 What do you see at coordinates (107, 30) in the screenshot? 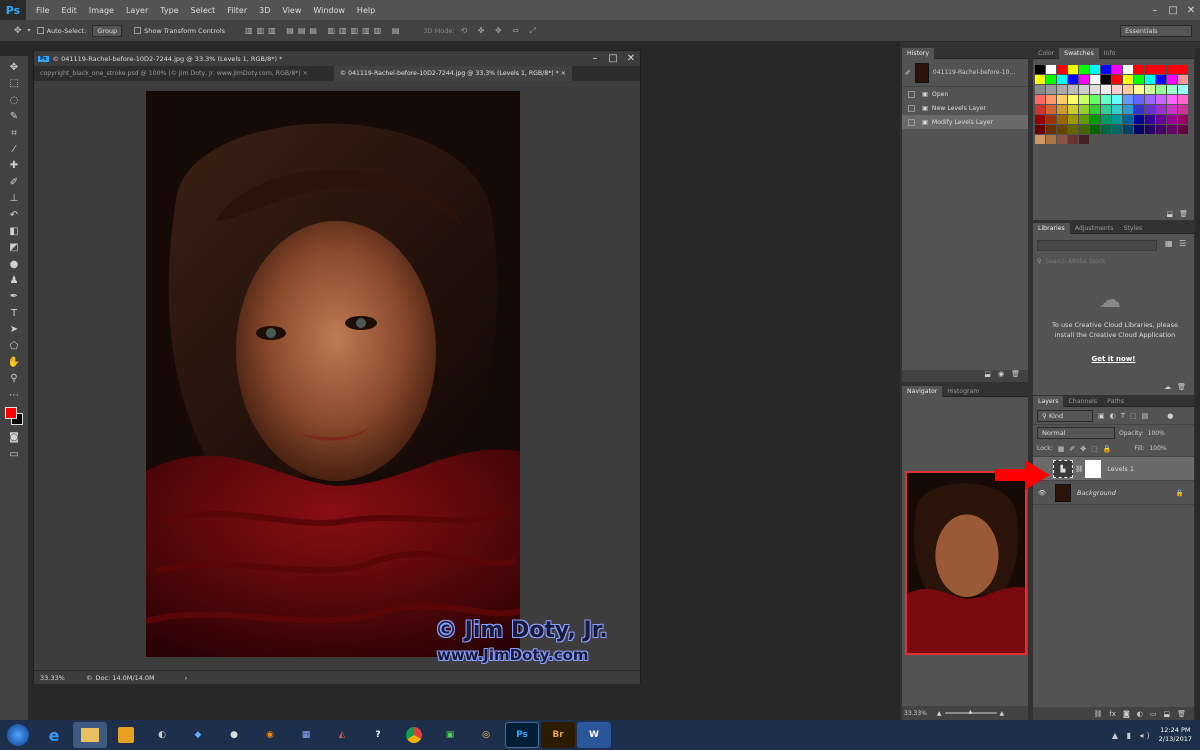
I see `auto-select-dropdown: Group` at bounding box center [107, 30].